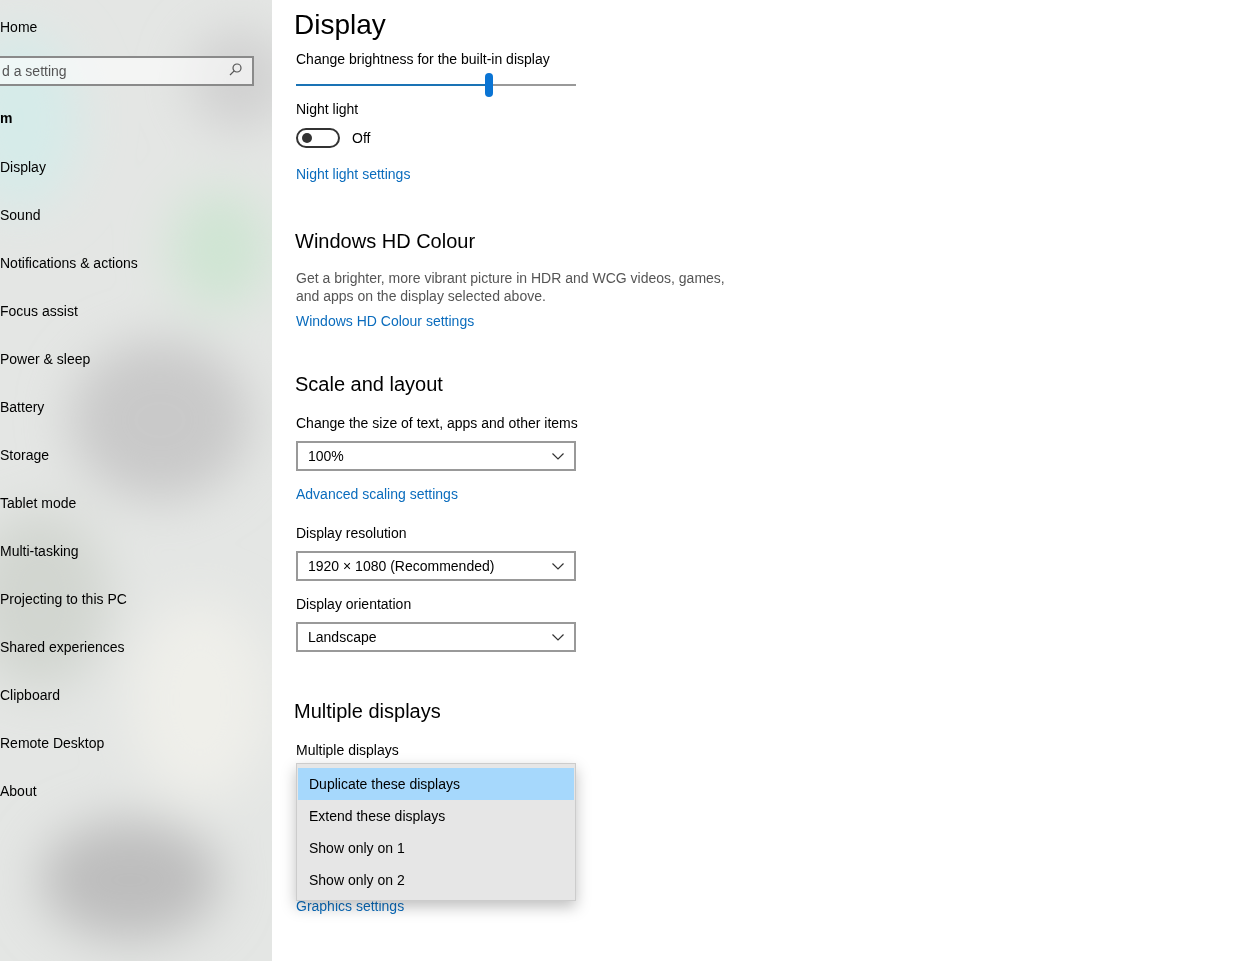 The height and width of the screenshot is (961, 1252). I want to click on menu-option: Show only on 2, so click(436, 880).